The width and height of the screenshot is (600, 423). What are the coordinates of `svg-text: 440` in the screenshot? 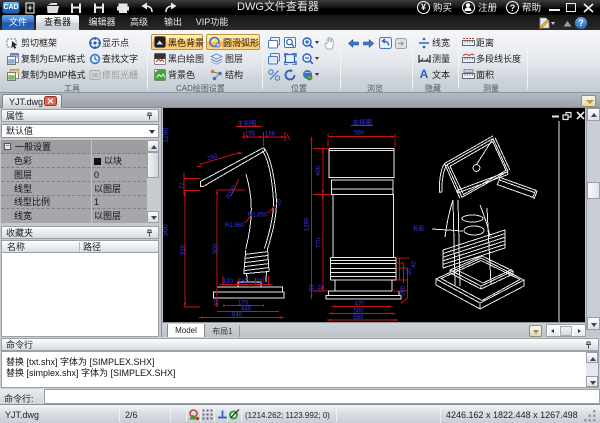 It's located at (246, 309).